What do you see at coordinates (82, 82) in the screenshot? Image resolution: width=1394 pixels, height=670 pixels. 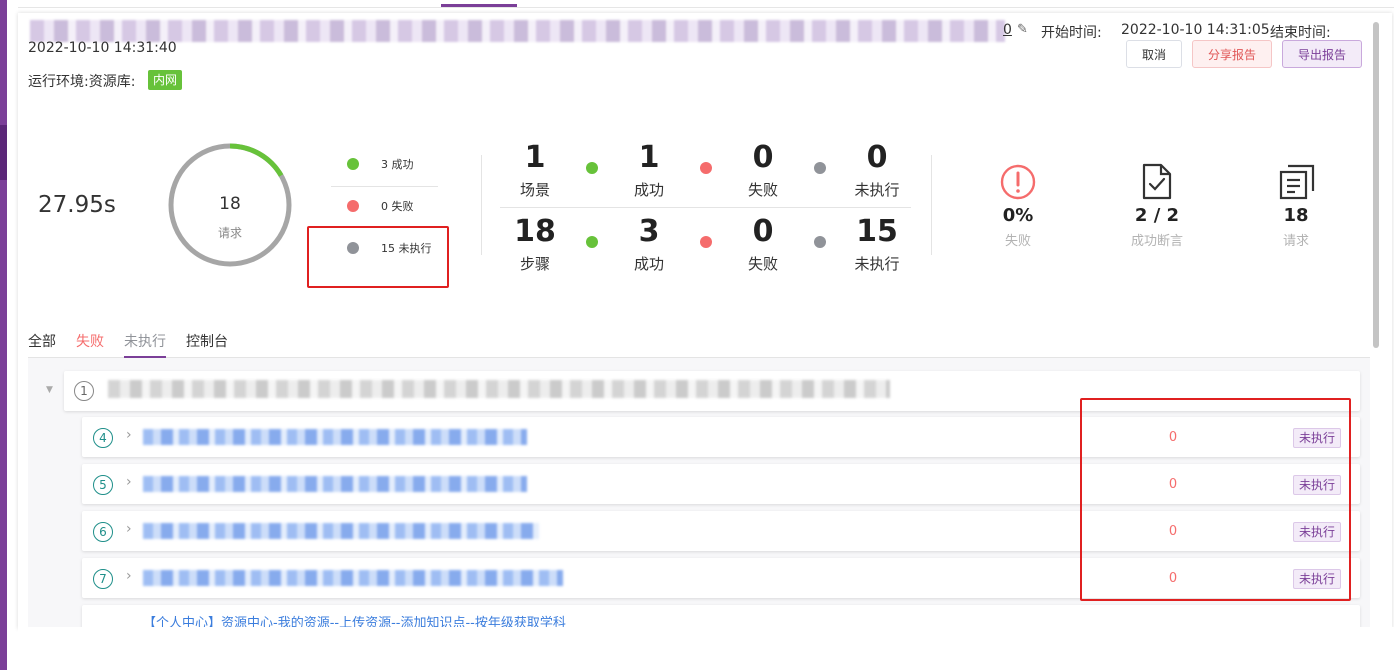 I see `environment-label: 运行环境:资源库:` at bounding box center [82, 82].